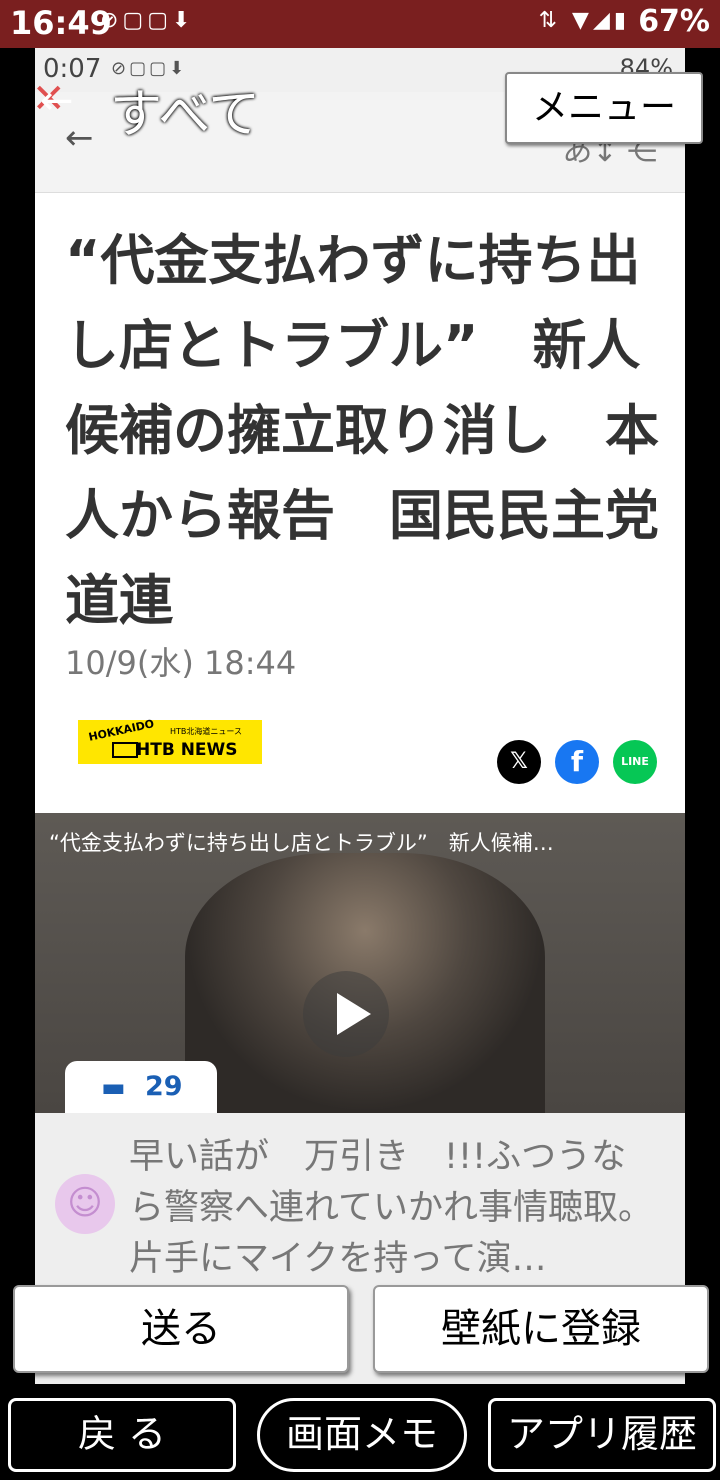 Image resolution: width=720 pixels, height=1480 pixels. What do you see at coordinates (113, 1088) in the screenshot?
I see `comment-bubble-icon: ▬` at bounding box center [113, 1088].